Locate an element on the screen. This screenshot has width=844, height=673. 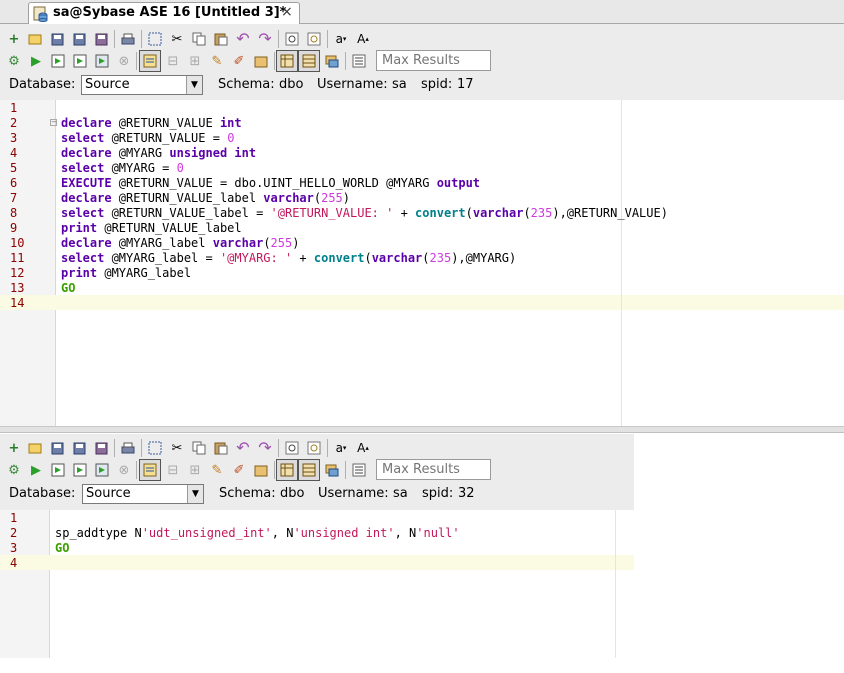
code-token: unsigned int is located at coordinates (213, 153).